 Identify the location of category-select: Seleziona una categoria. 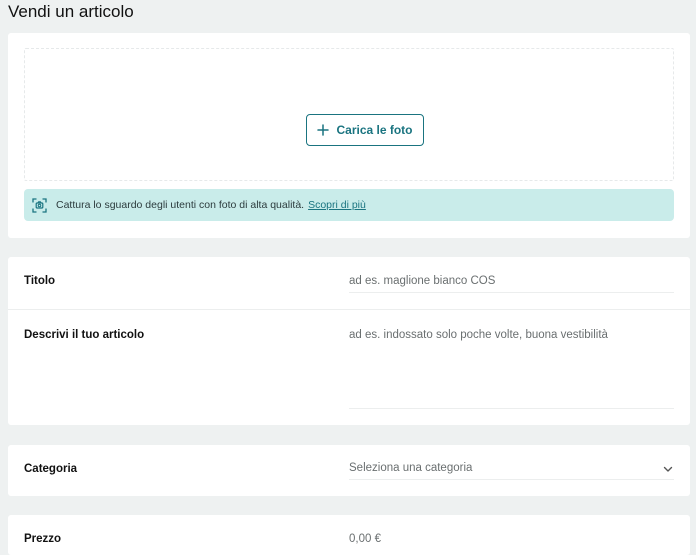
(410, 468).